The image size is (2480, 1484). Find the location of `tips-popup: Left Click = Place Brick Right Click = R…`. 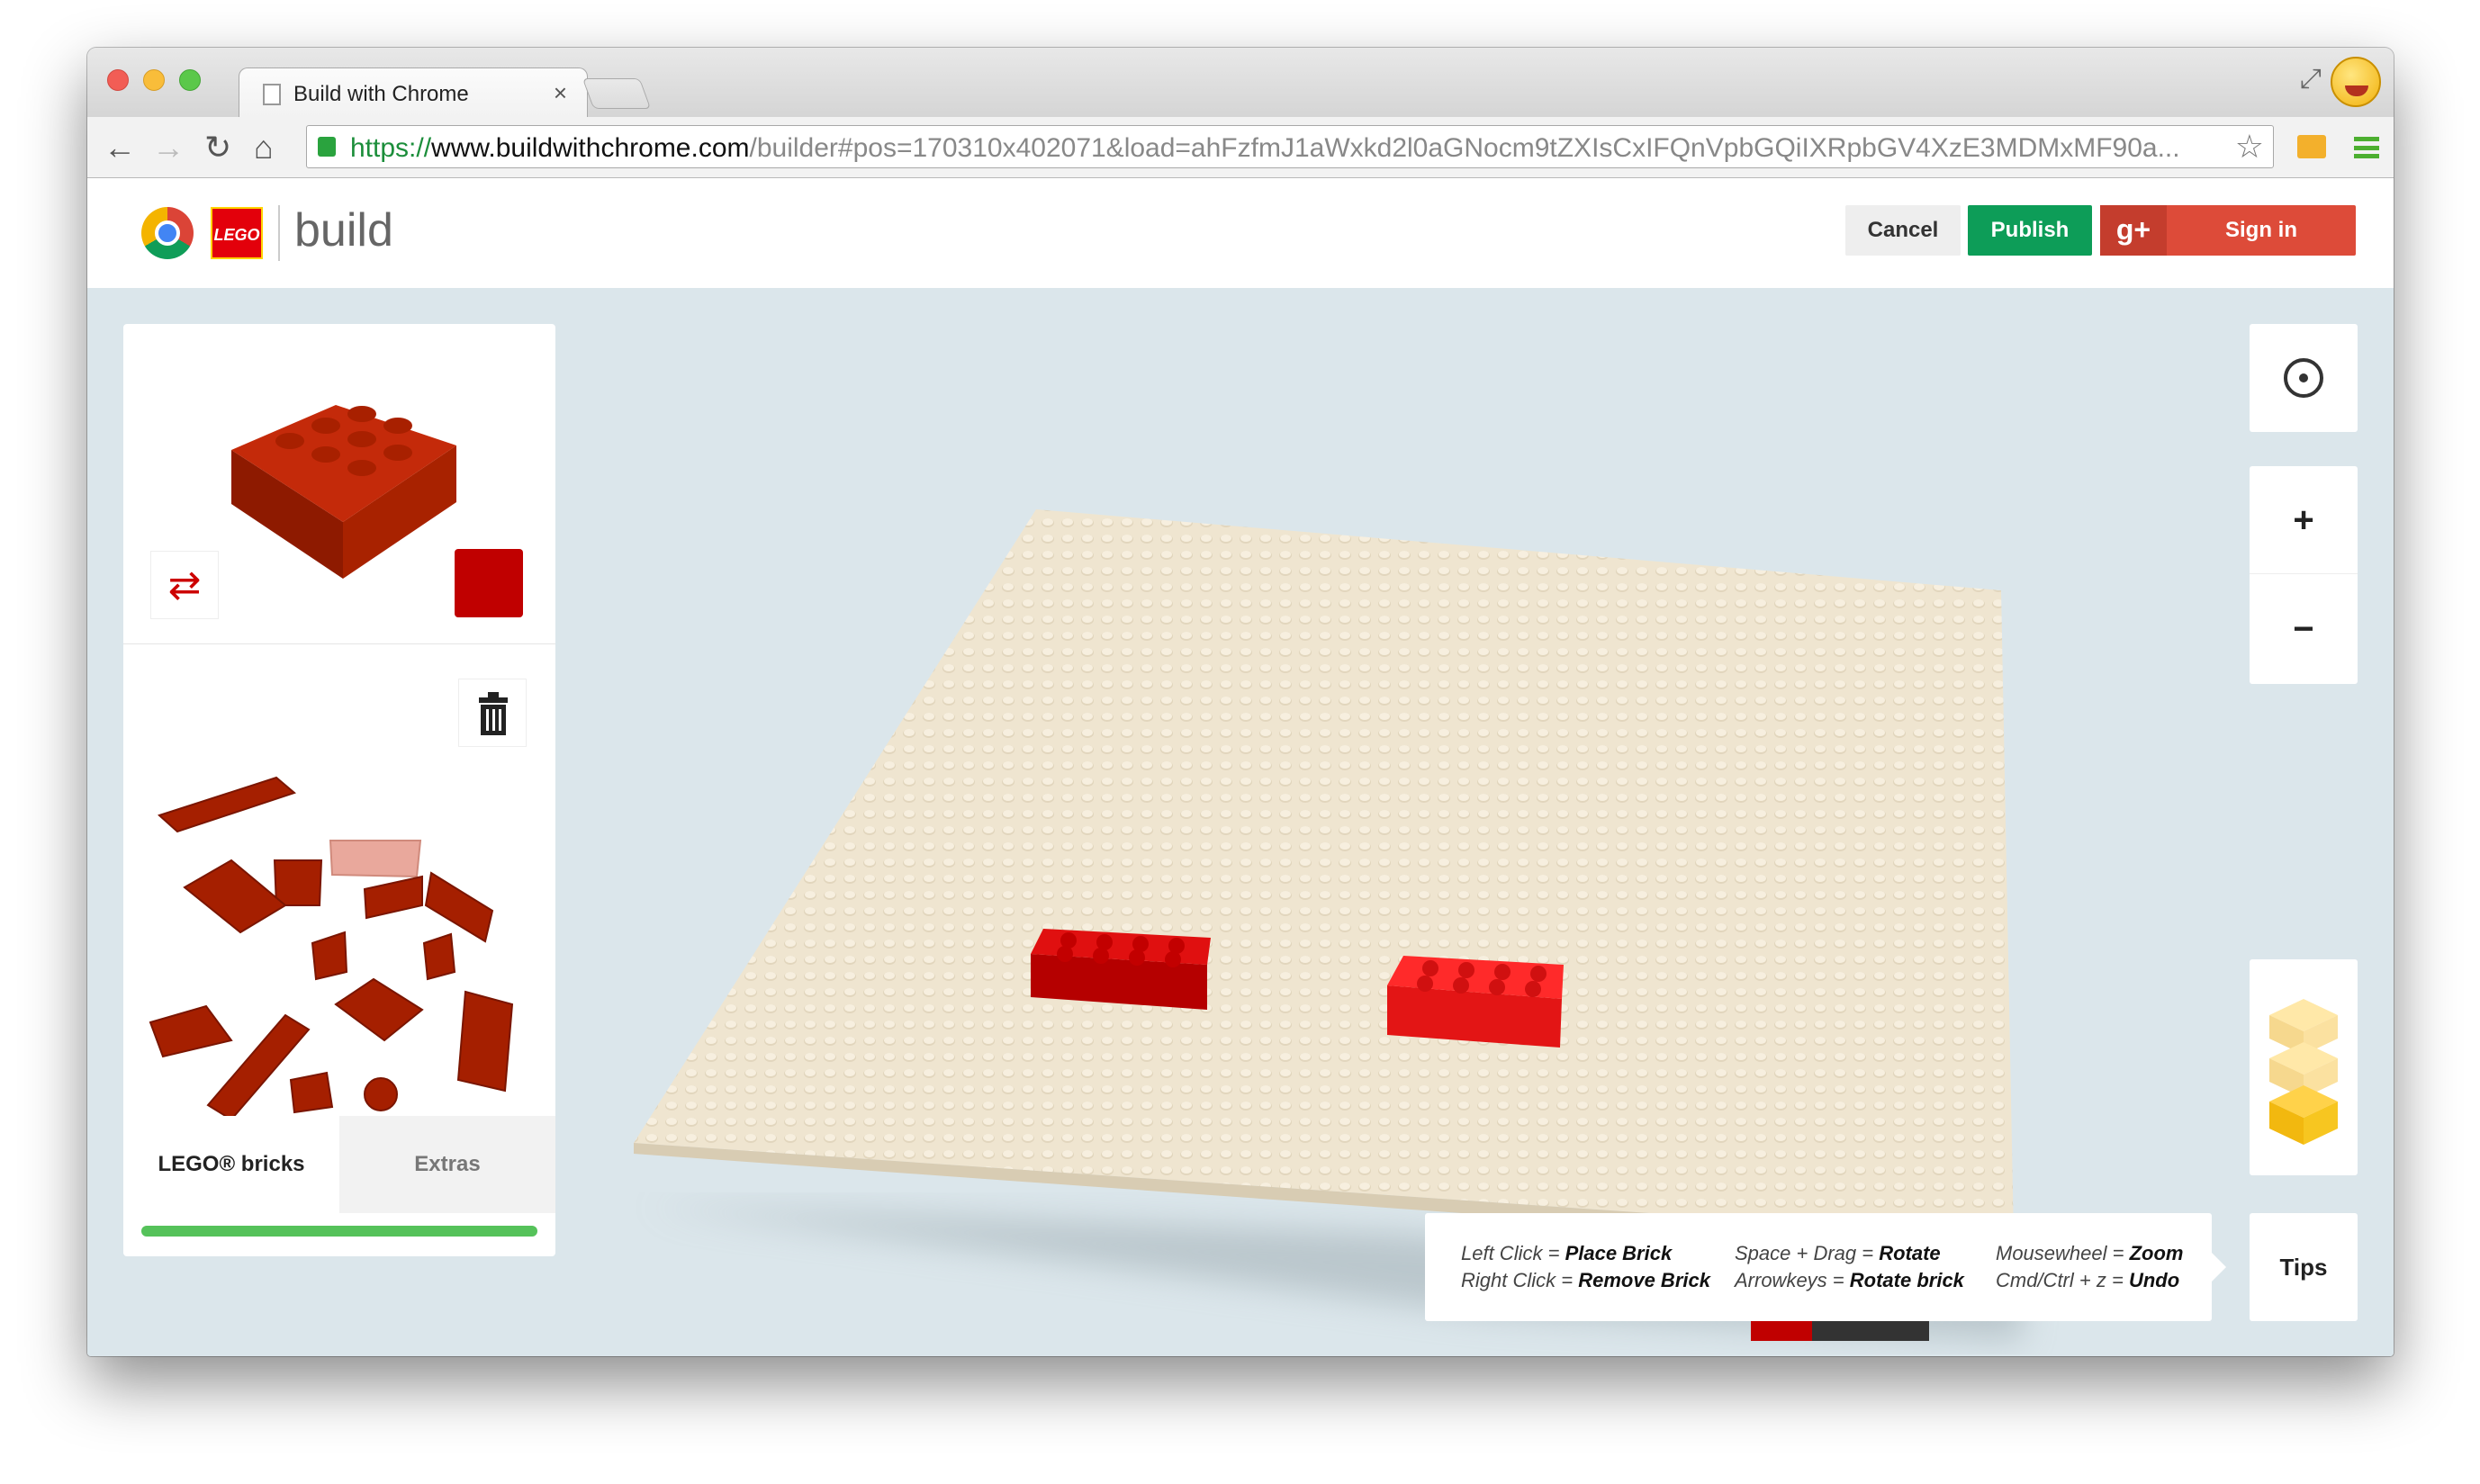

tips-popup: Left Click = Place Brick Right Click = R… is located at coordinates (1825, 1267).